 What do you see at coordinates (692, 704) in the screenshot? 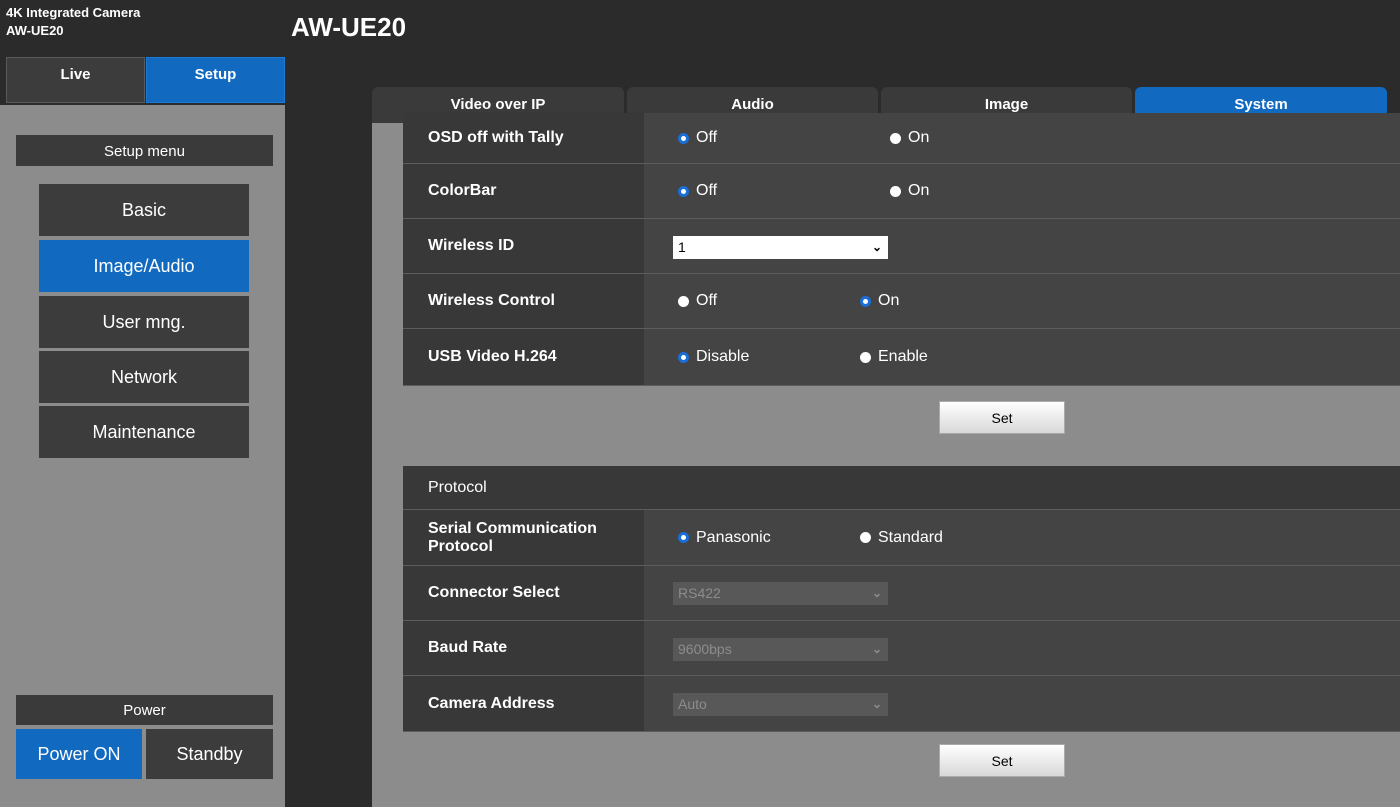
I see `select-value: Auto` at bounding box center [692, 704].